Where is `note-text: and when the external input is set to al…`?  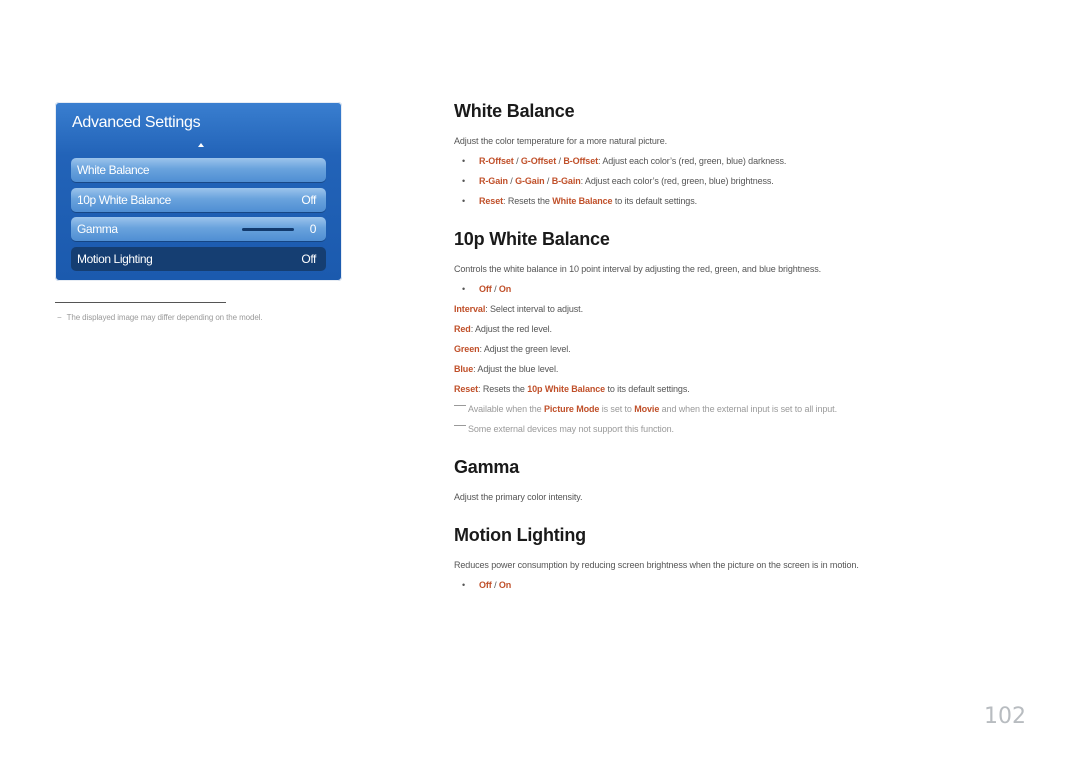
note-text: and when the external input is set to al… is located at coordinates (748, 409).